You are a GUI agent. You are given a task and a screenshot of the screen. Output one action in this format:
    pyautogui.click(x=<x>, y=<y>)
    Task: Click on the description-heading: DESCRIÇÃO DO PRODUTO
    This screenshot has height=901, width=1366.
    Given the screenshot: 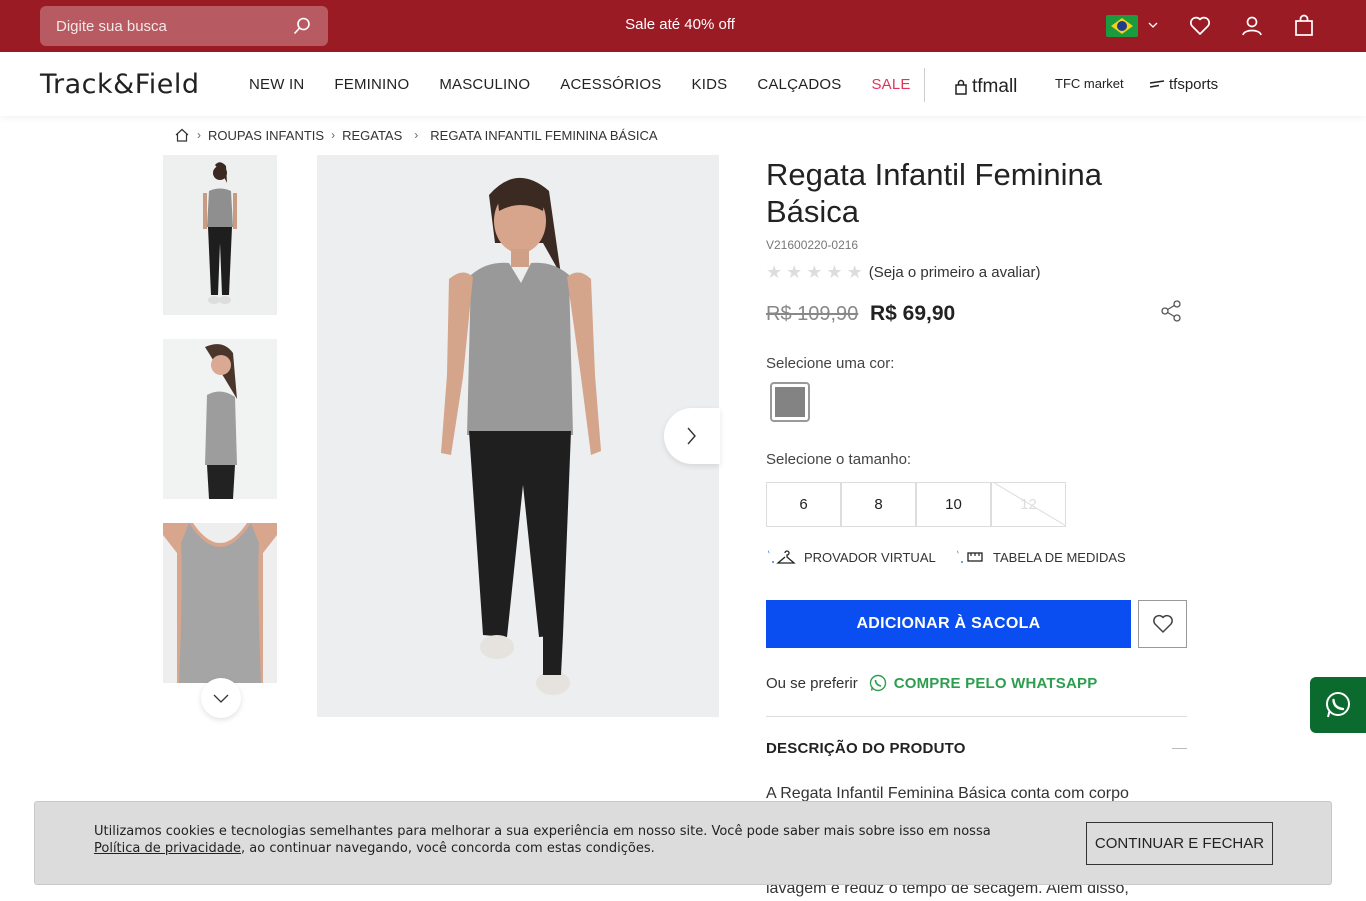 What is the action you would take?
    pyautogui.click(x=866, y=748)
    